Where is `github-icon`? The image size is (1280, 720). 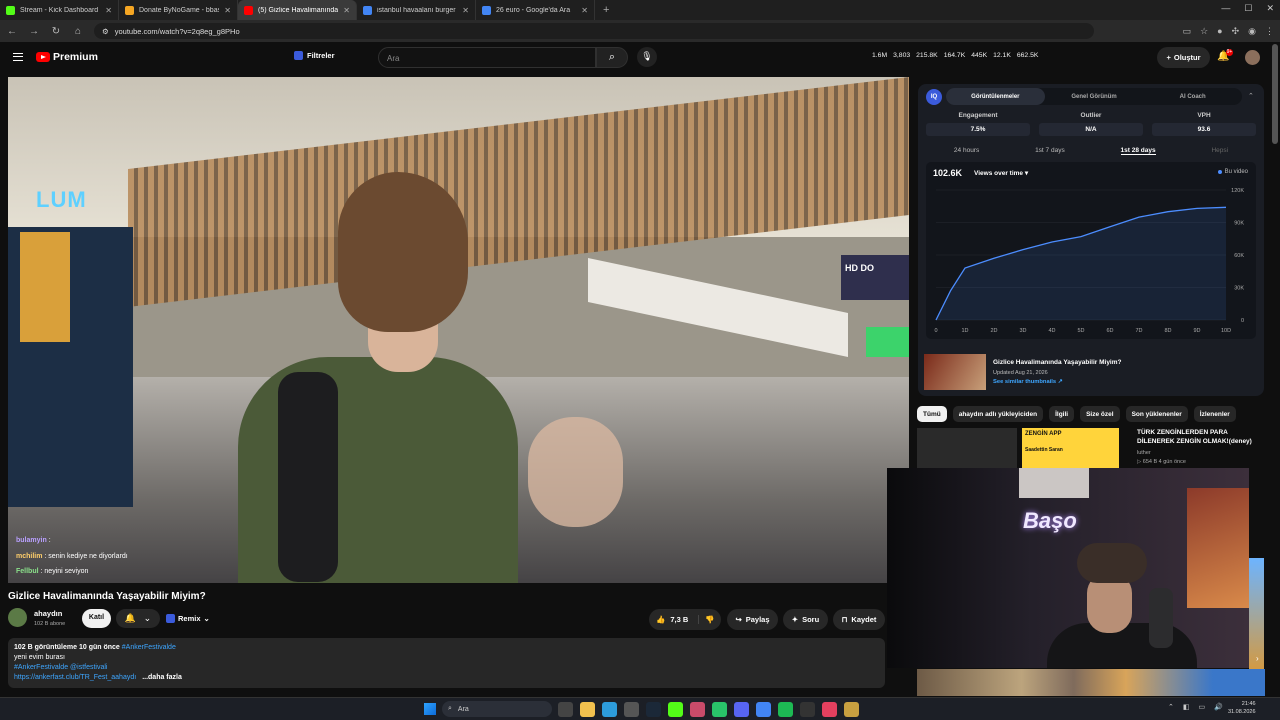 github-icon is located at coordinates (631, 709).